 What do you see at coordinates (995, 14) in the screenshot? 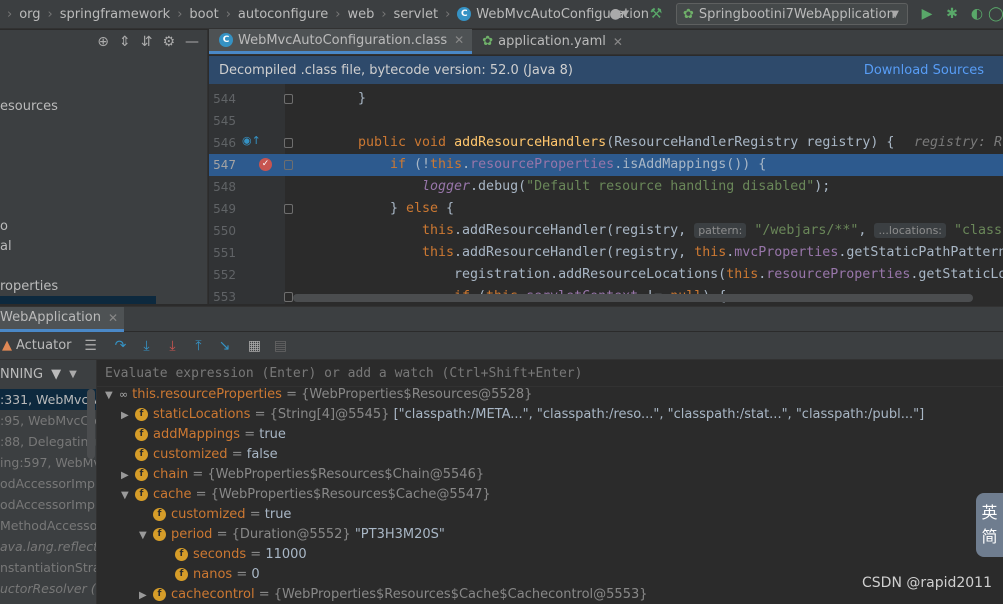
I see `profile-icon: ◯` at bounding box center [995, 14].